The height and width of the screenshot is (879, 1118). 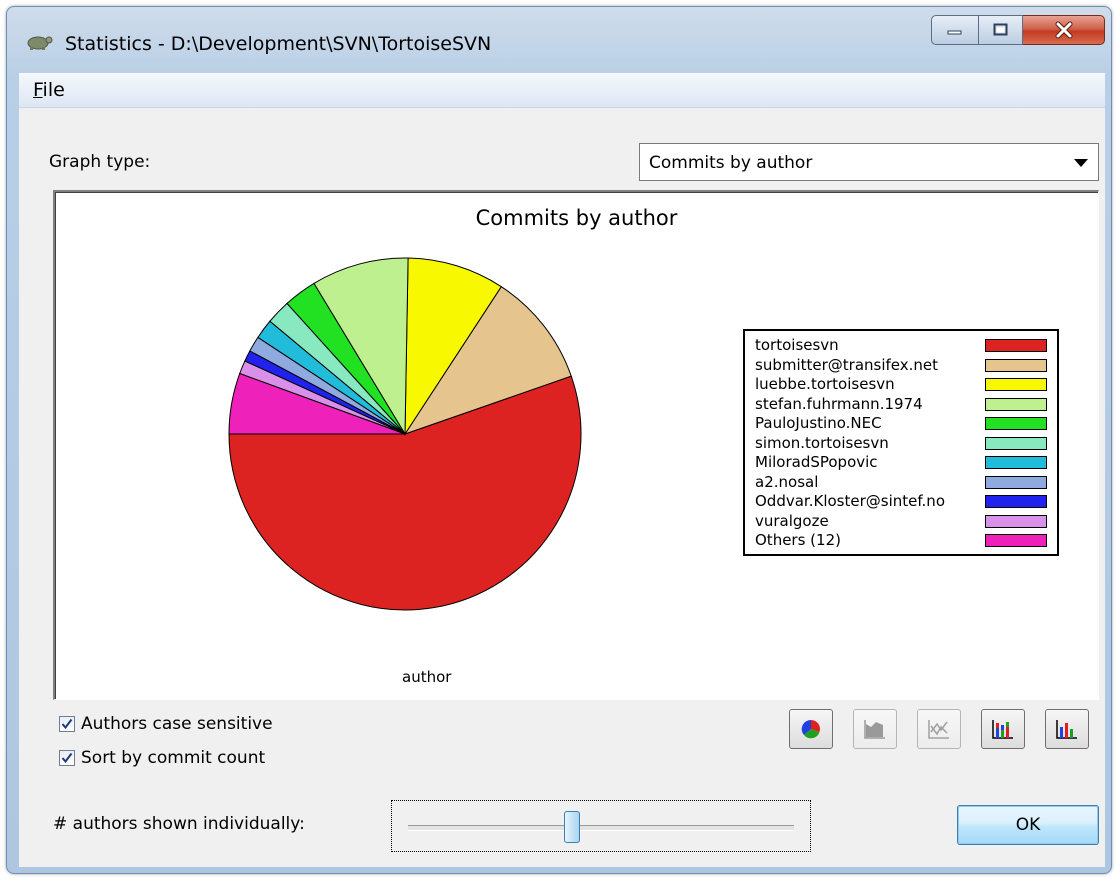 I want to click on stacked-bar-chart-icon, so click(x=1002, y=729).